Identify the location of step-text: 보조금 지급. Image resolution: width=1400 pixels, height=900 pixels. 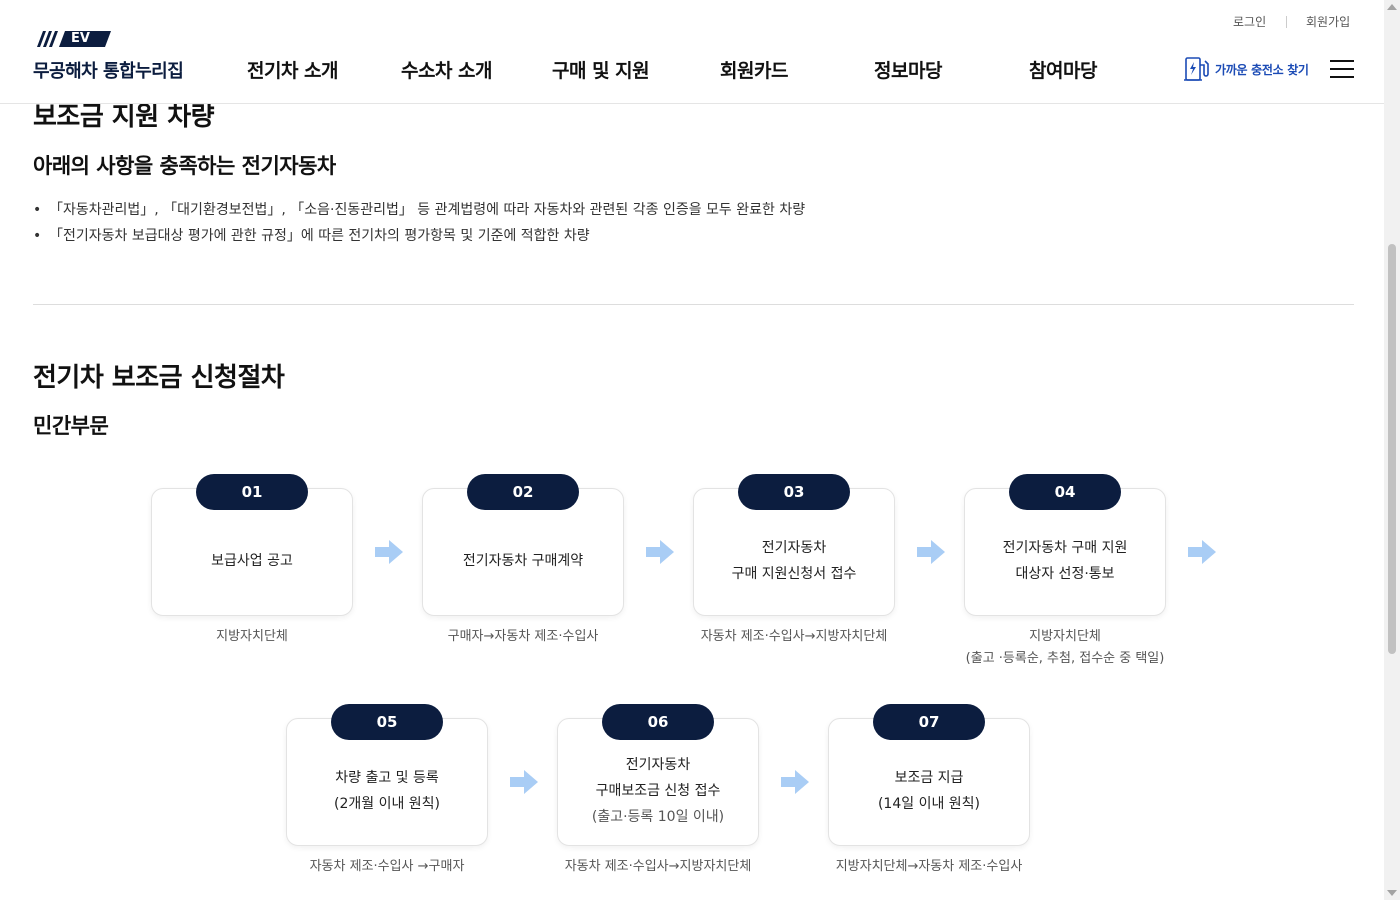
(929, 778).